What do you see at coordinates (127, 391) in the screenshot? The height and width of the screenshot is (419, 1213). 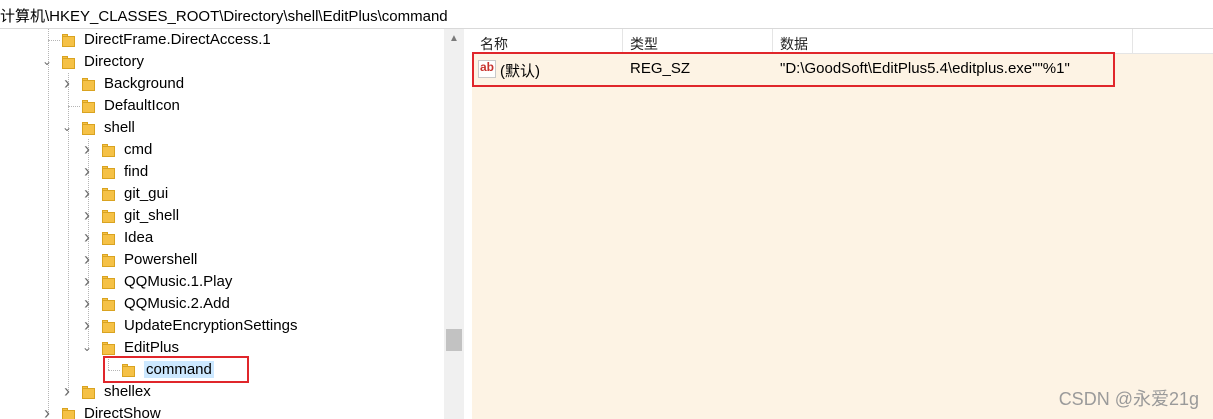 I see `tree-item-label: shellex` at bounding box center [127, 391].